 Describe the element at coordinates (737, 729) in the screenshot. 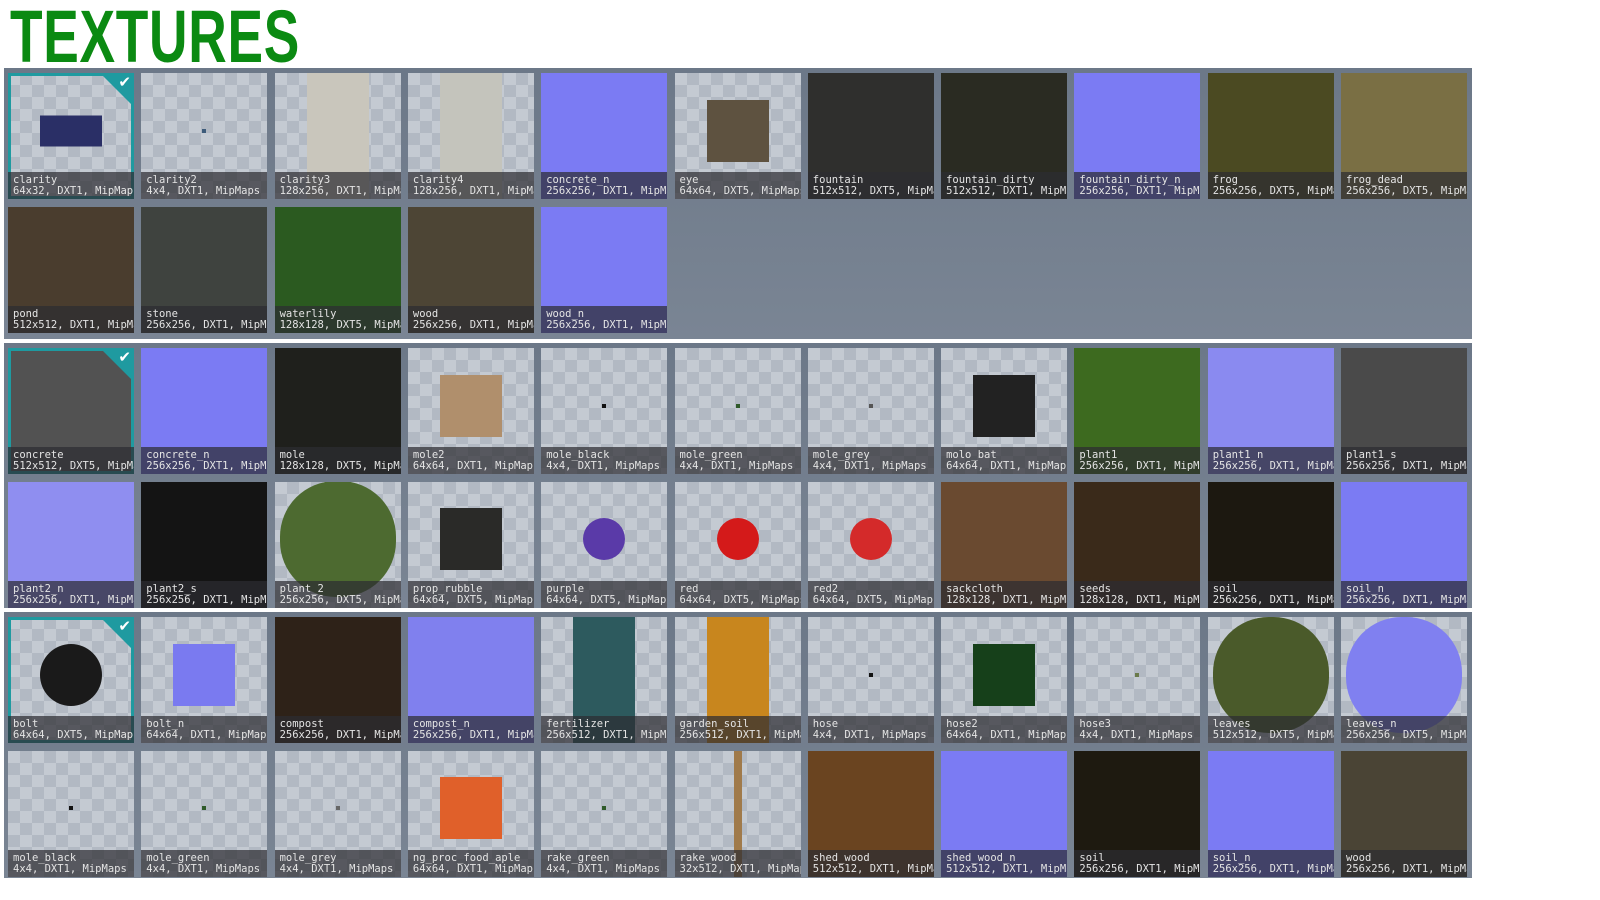

I see `texture-label: garden_soil256x512, DXT1, MipMaps` at that location.